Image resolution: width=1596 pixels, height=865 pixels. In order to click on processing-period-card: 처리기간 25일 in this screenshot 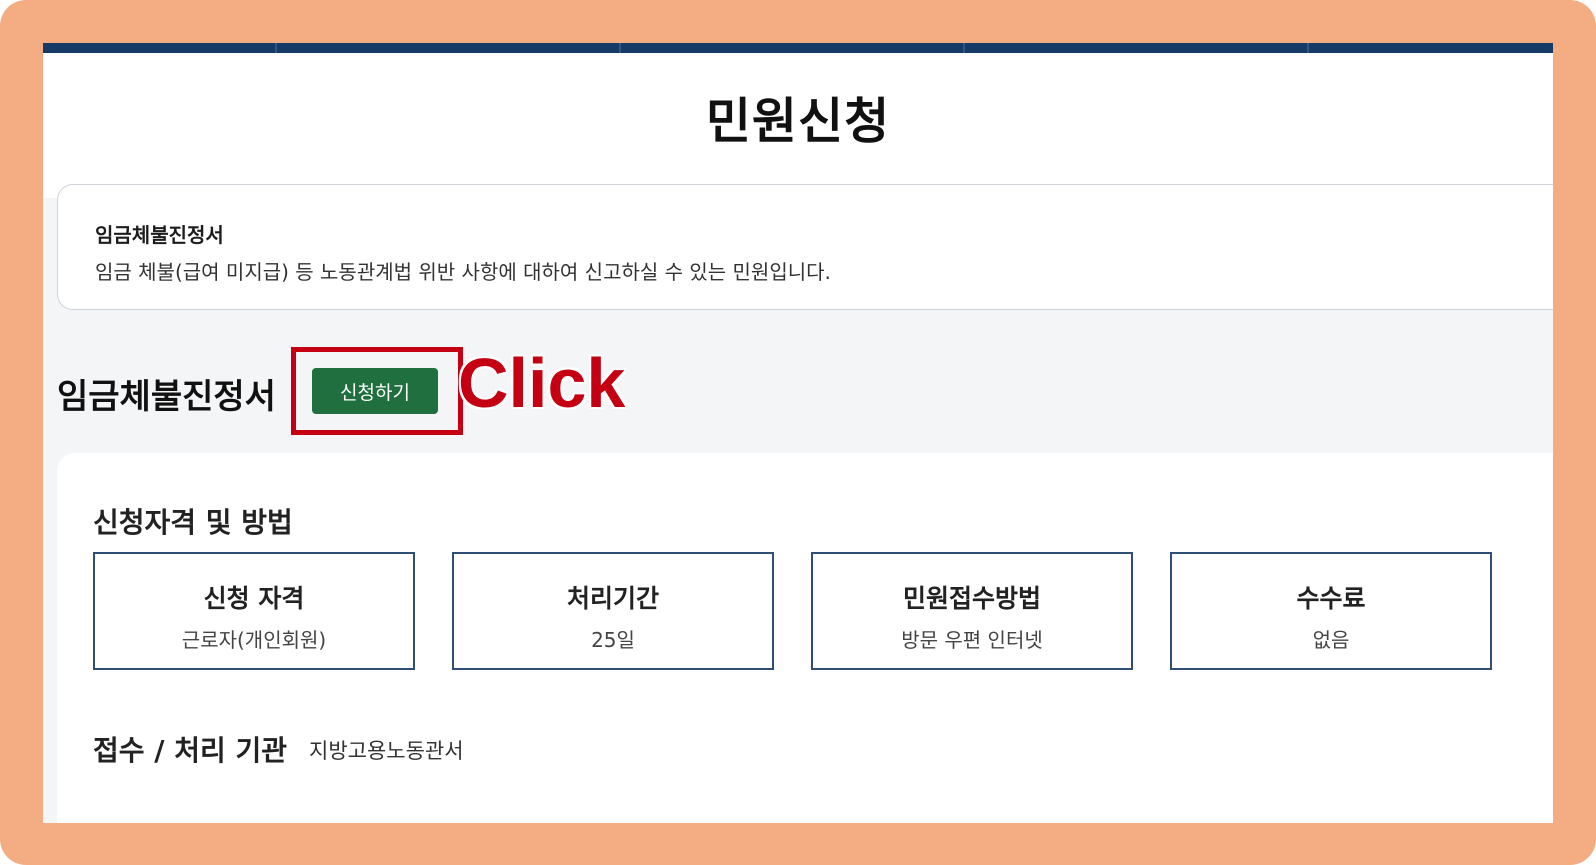, I will do `click(613, 611)`.